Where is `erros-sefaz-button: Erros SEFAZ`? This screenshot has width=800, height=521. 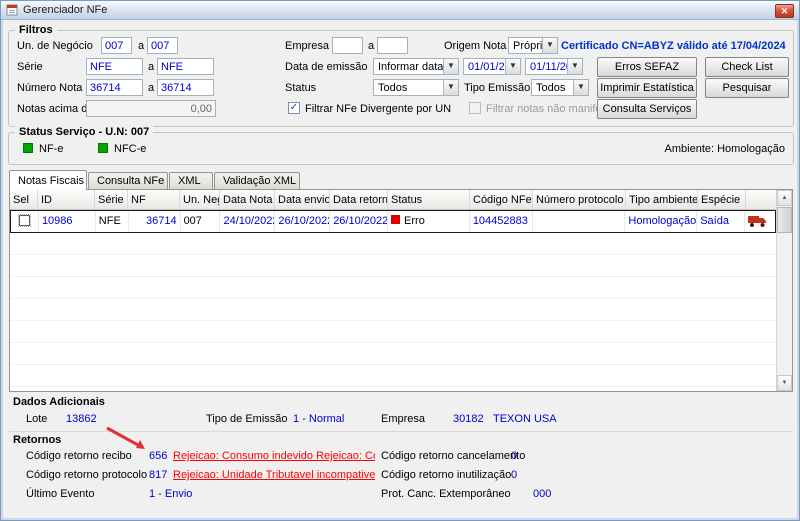 erros-sefaz-button: Erros SEFAZ is located at coordinates (647, 67).